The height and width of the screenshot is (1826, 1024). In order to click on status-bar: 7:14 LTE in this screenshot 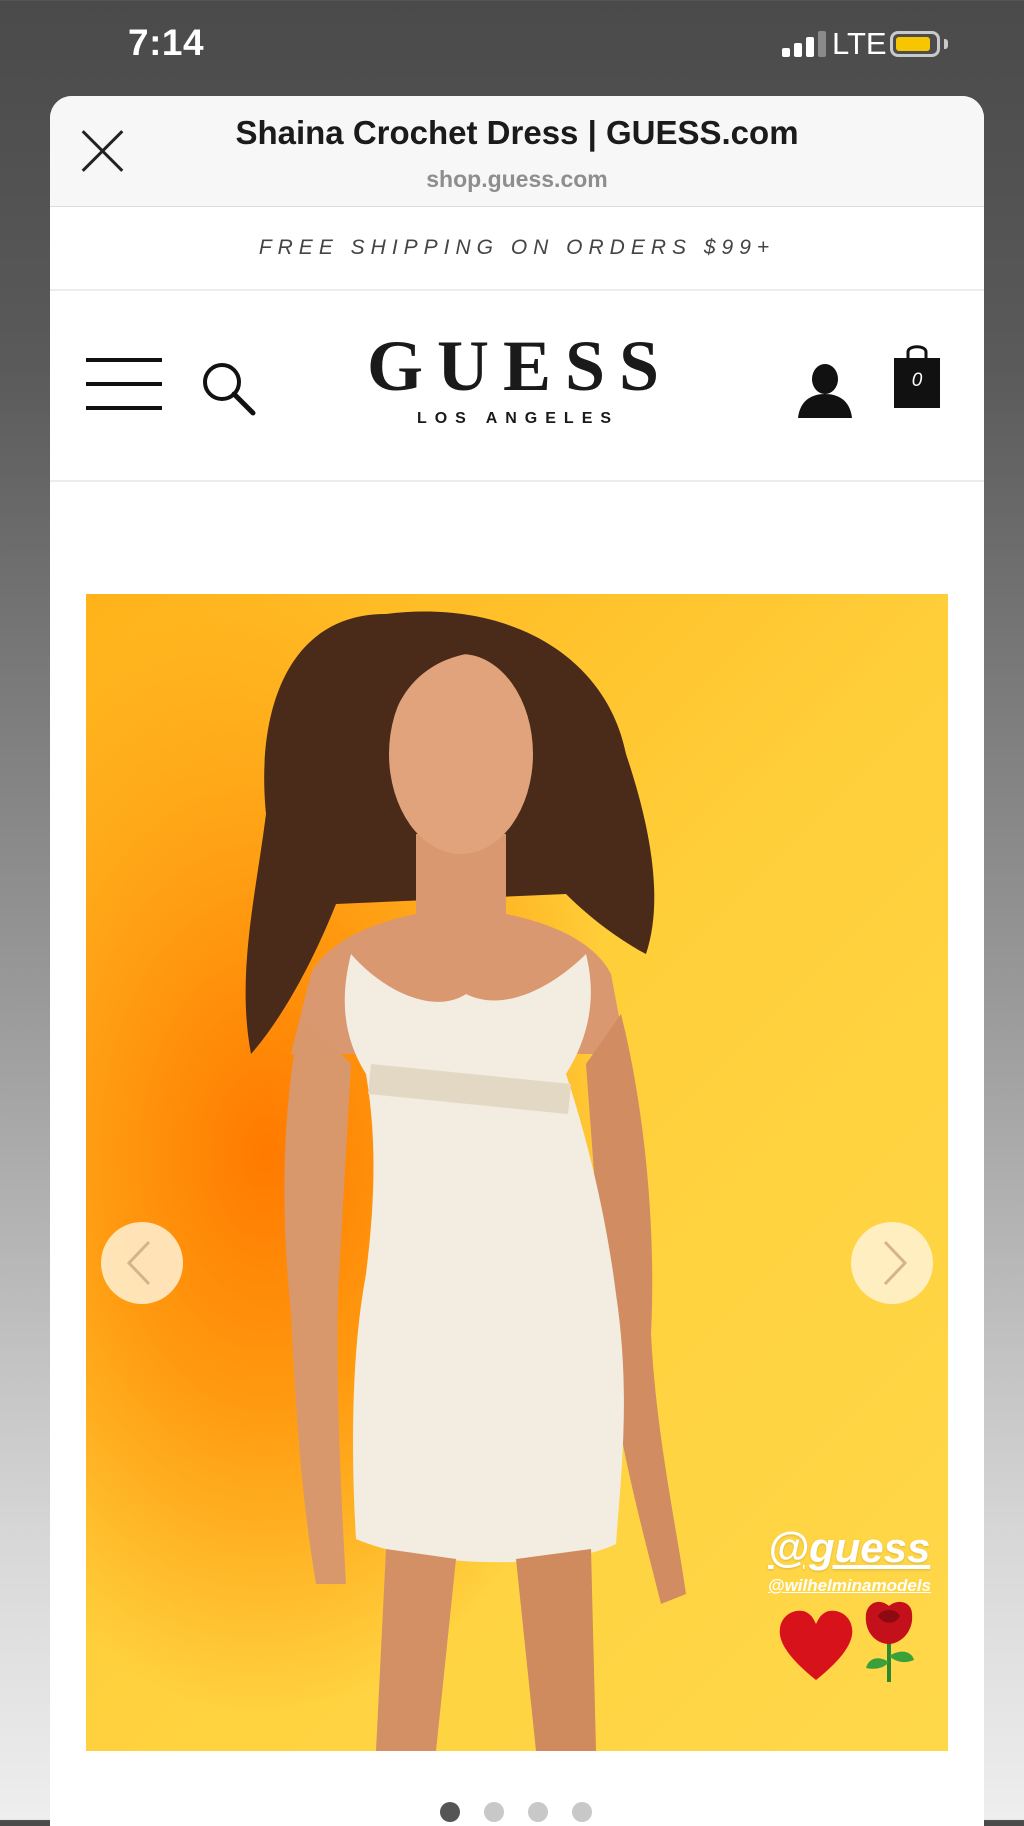, I will do `click(512, 45)`.